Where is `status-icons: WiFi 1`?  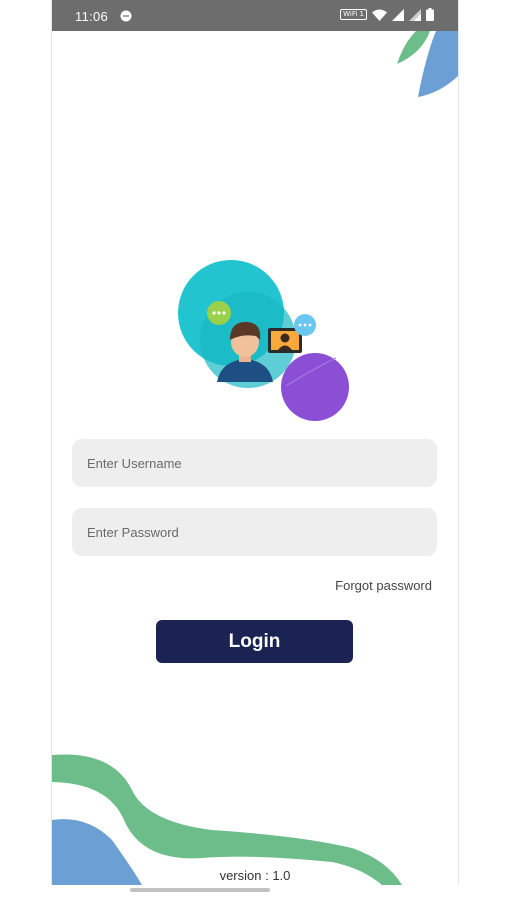
status-icons: WiFi 1 is located at coordinates (387, 14).